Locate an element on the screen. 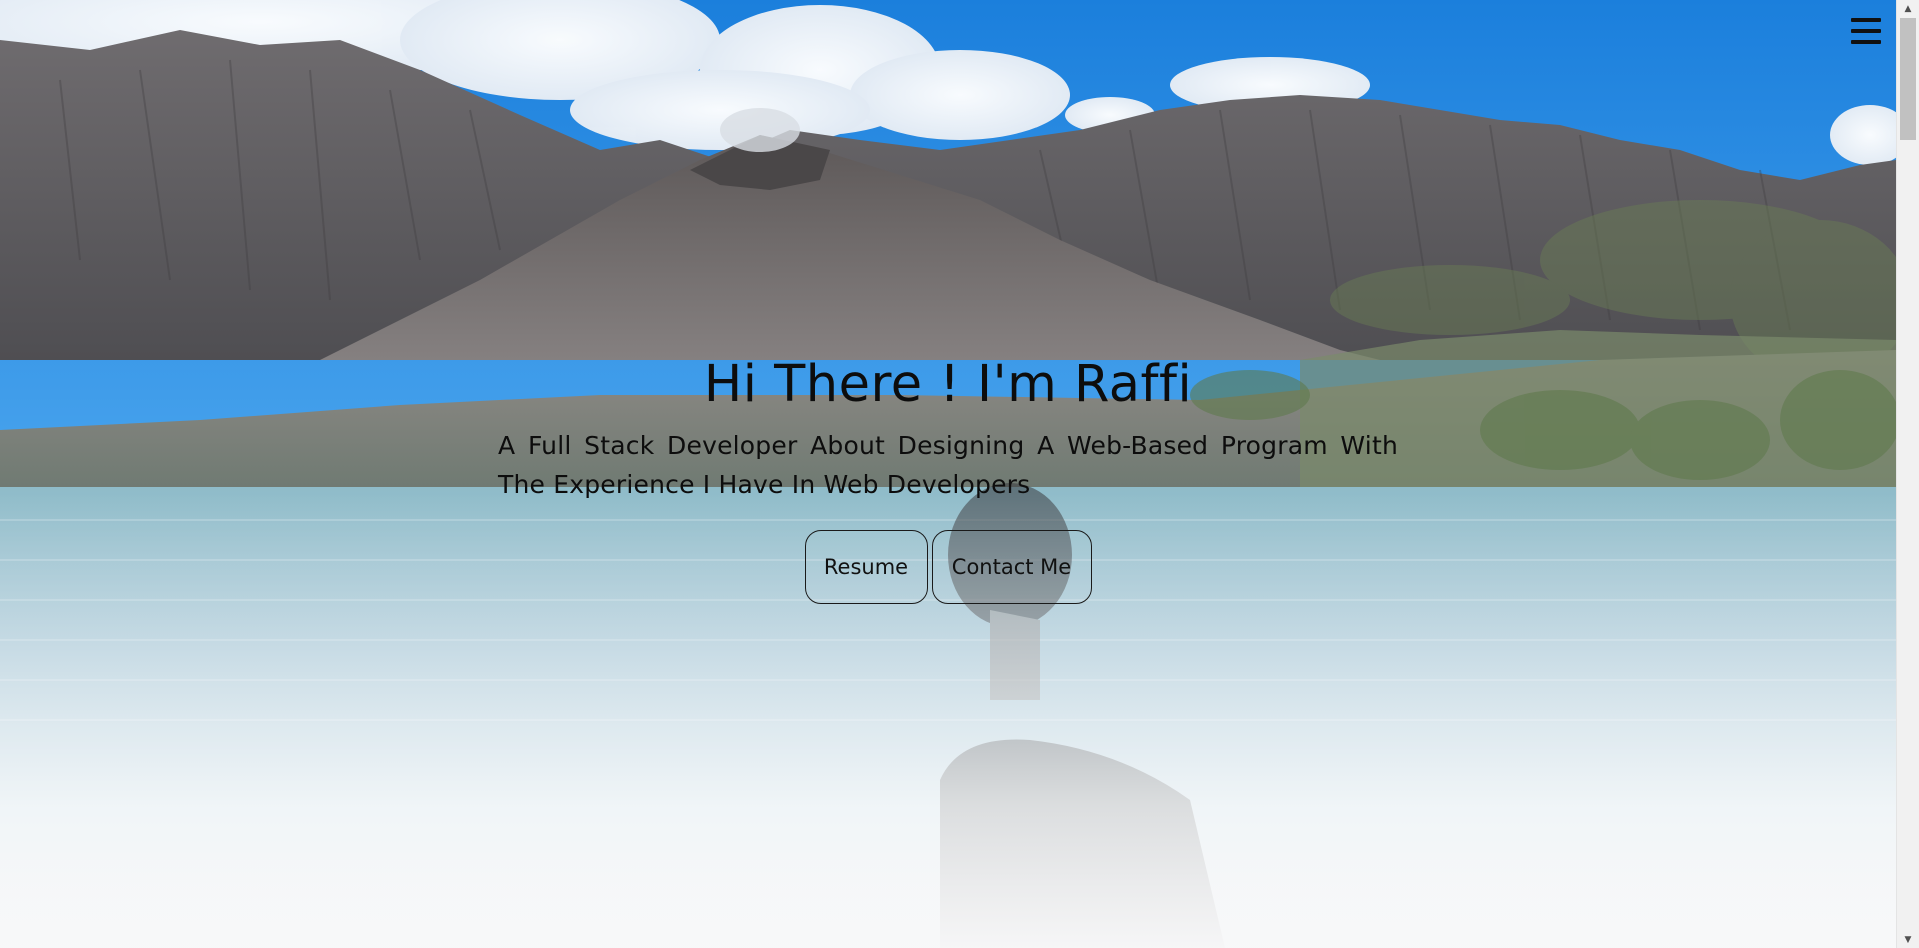  contact-me-button: Contact Me is located at coordinates (1011, 567).